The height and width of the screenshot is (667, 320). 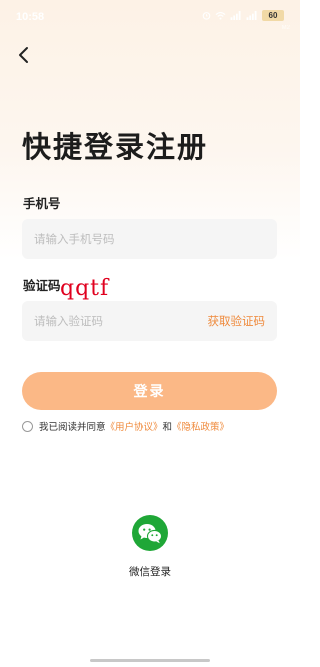 I want to click on battery-icon: 60, so click(x=273, y=15).